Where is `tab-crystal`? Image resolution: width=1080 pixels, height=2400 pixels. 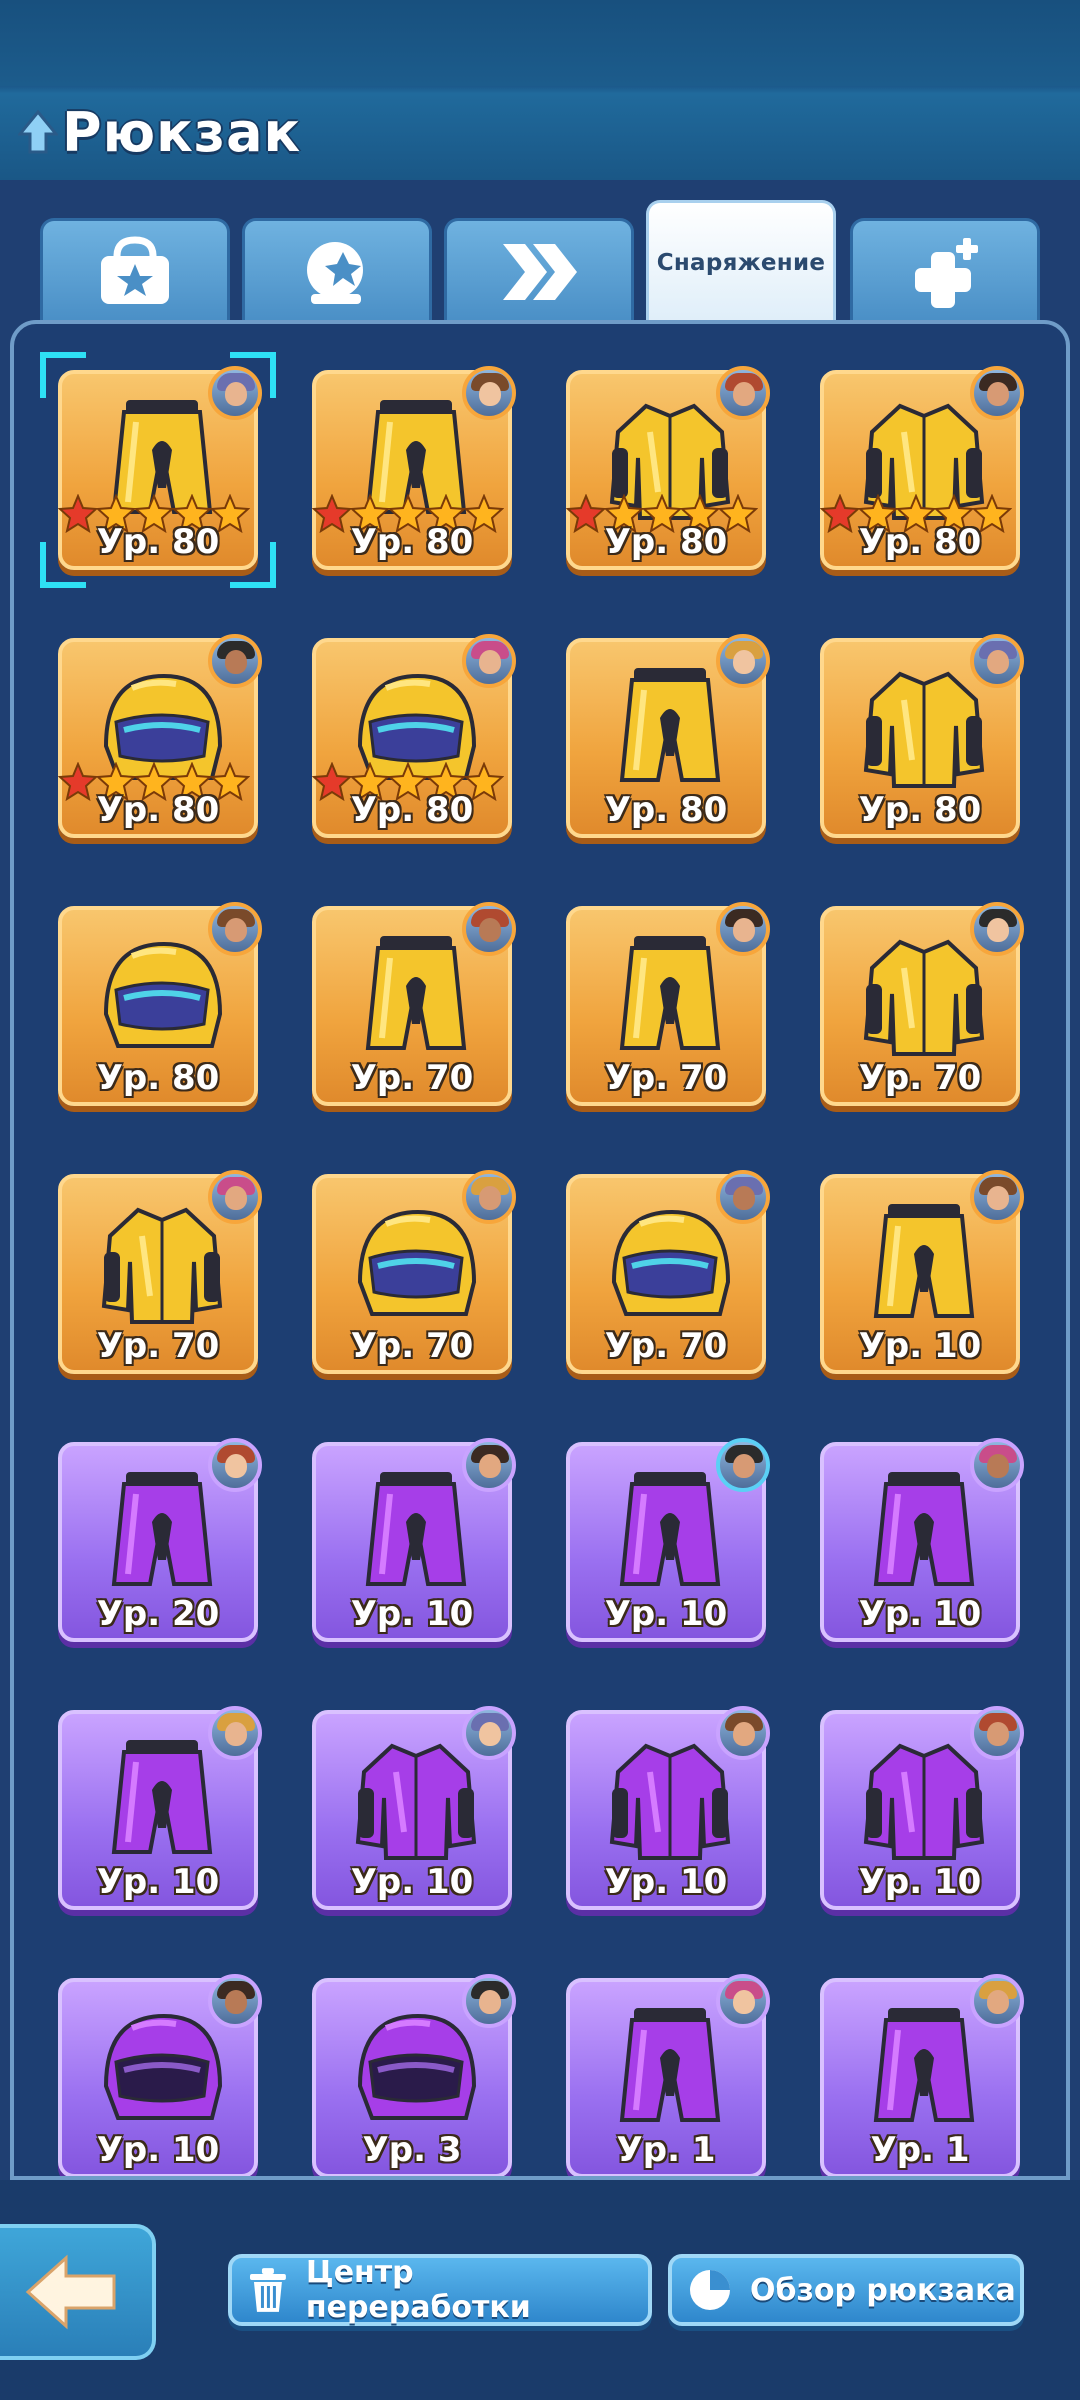
tab-crystal is located at coordinates (337, 270).